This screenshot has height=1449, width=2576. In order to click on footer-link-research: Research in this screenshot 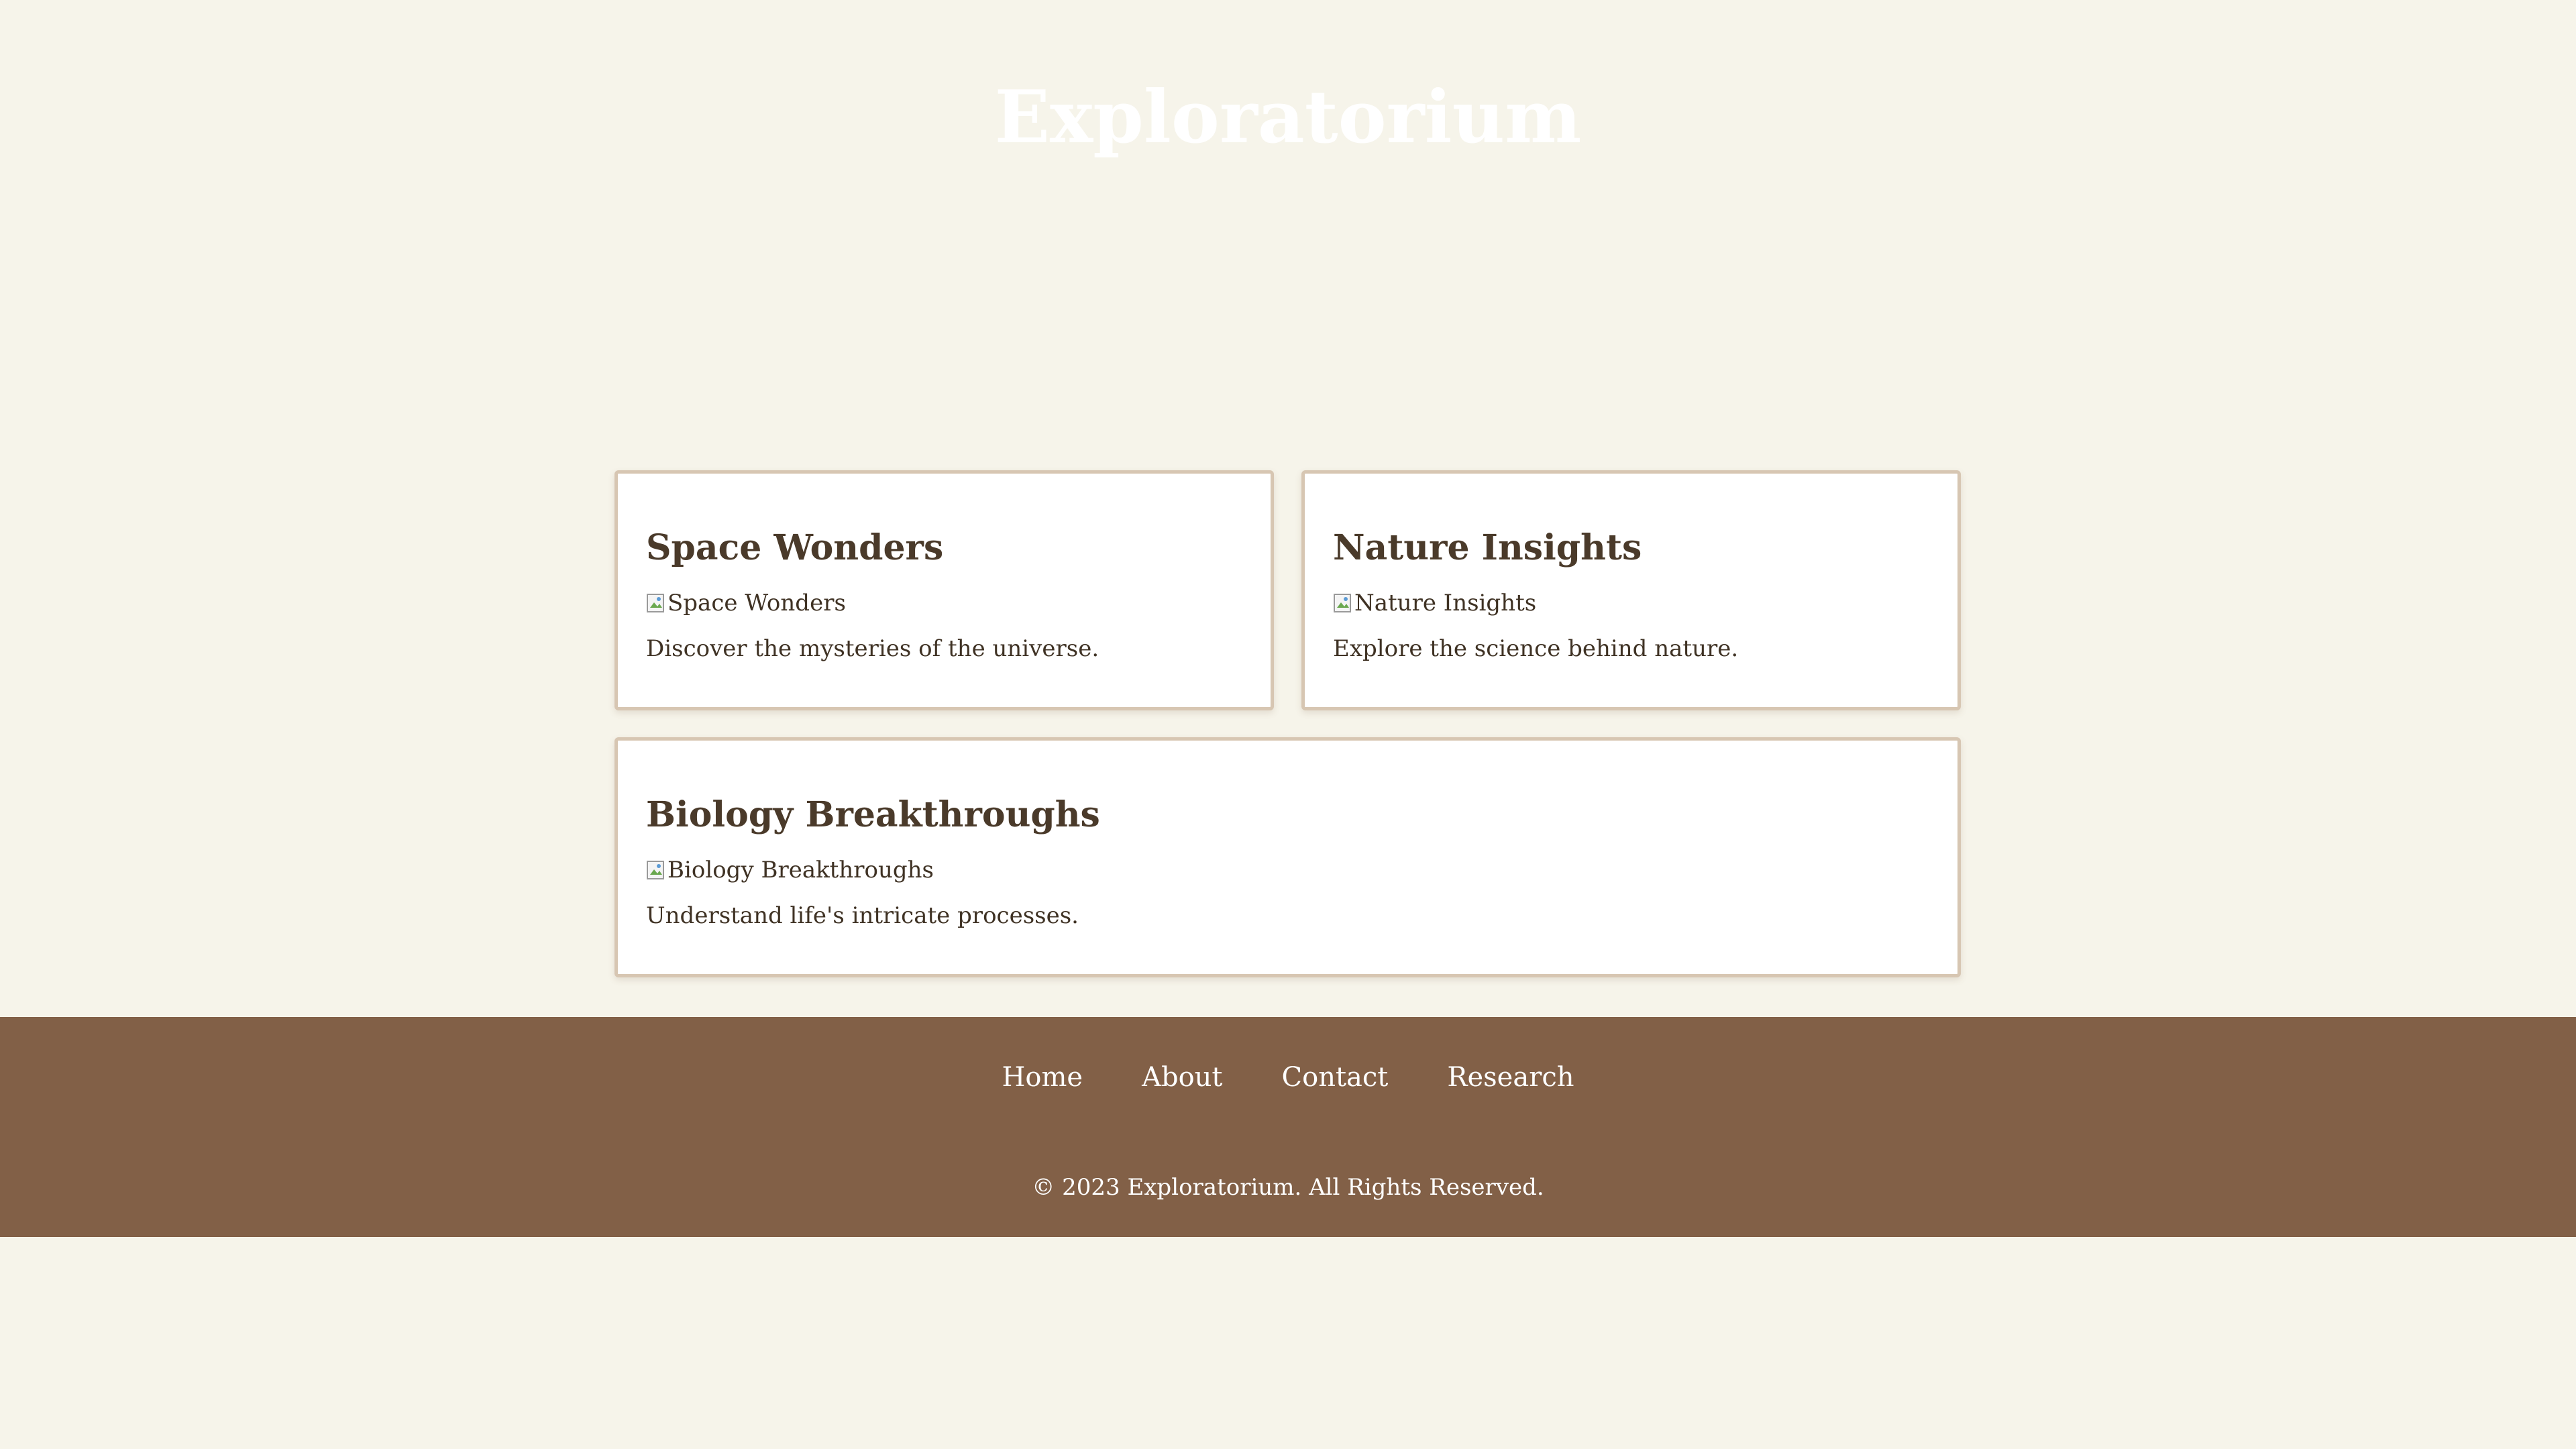, I will do `click(1510, 1077)`.